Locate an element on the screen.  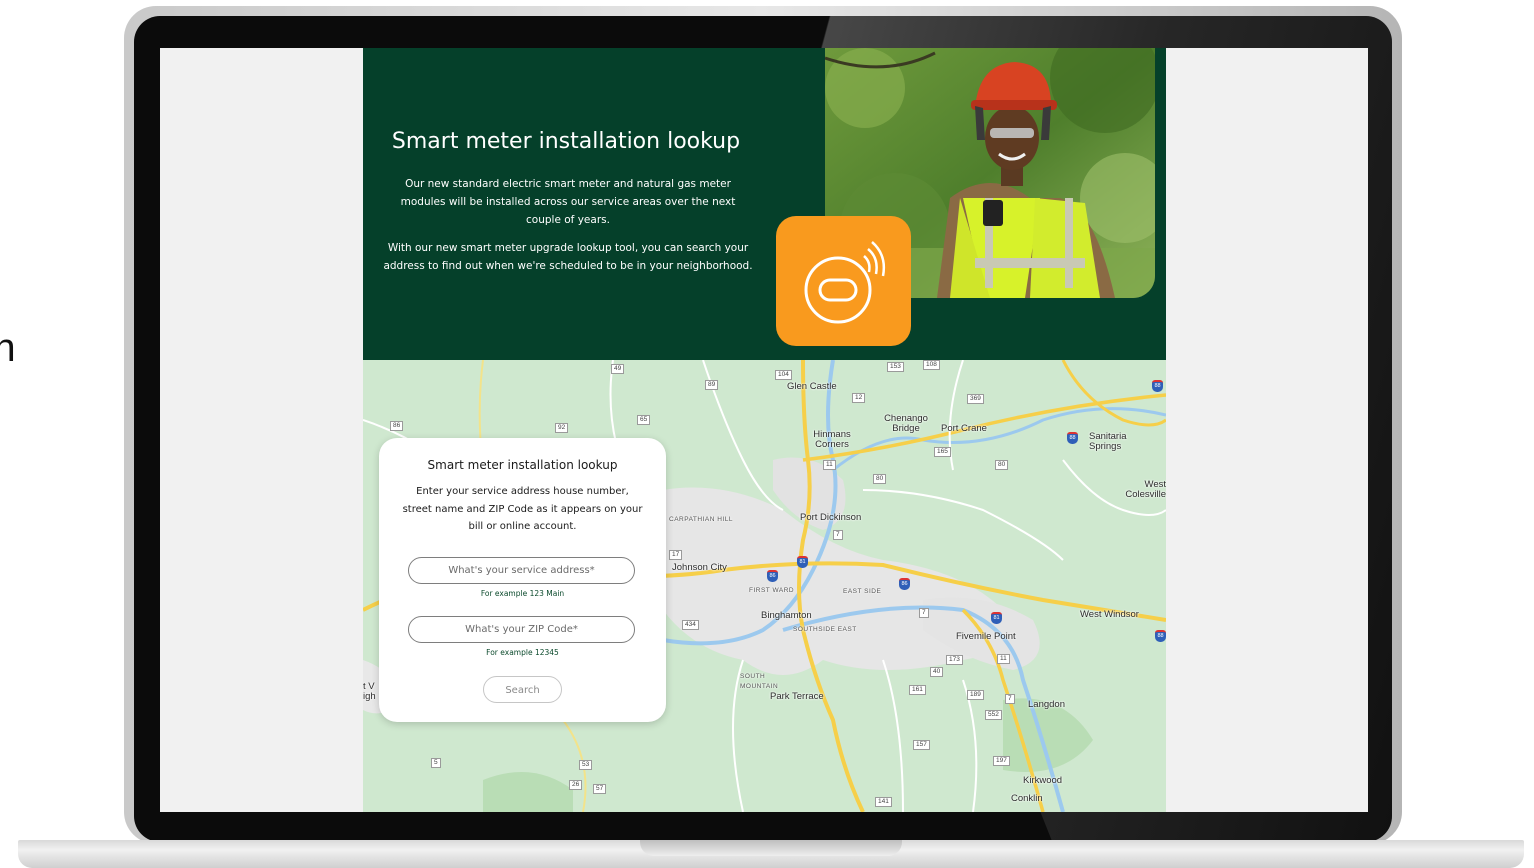
route-shield: 157 is located at coordinates (921, 745).